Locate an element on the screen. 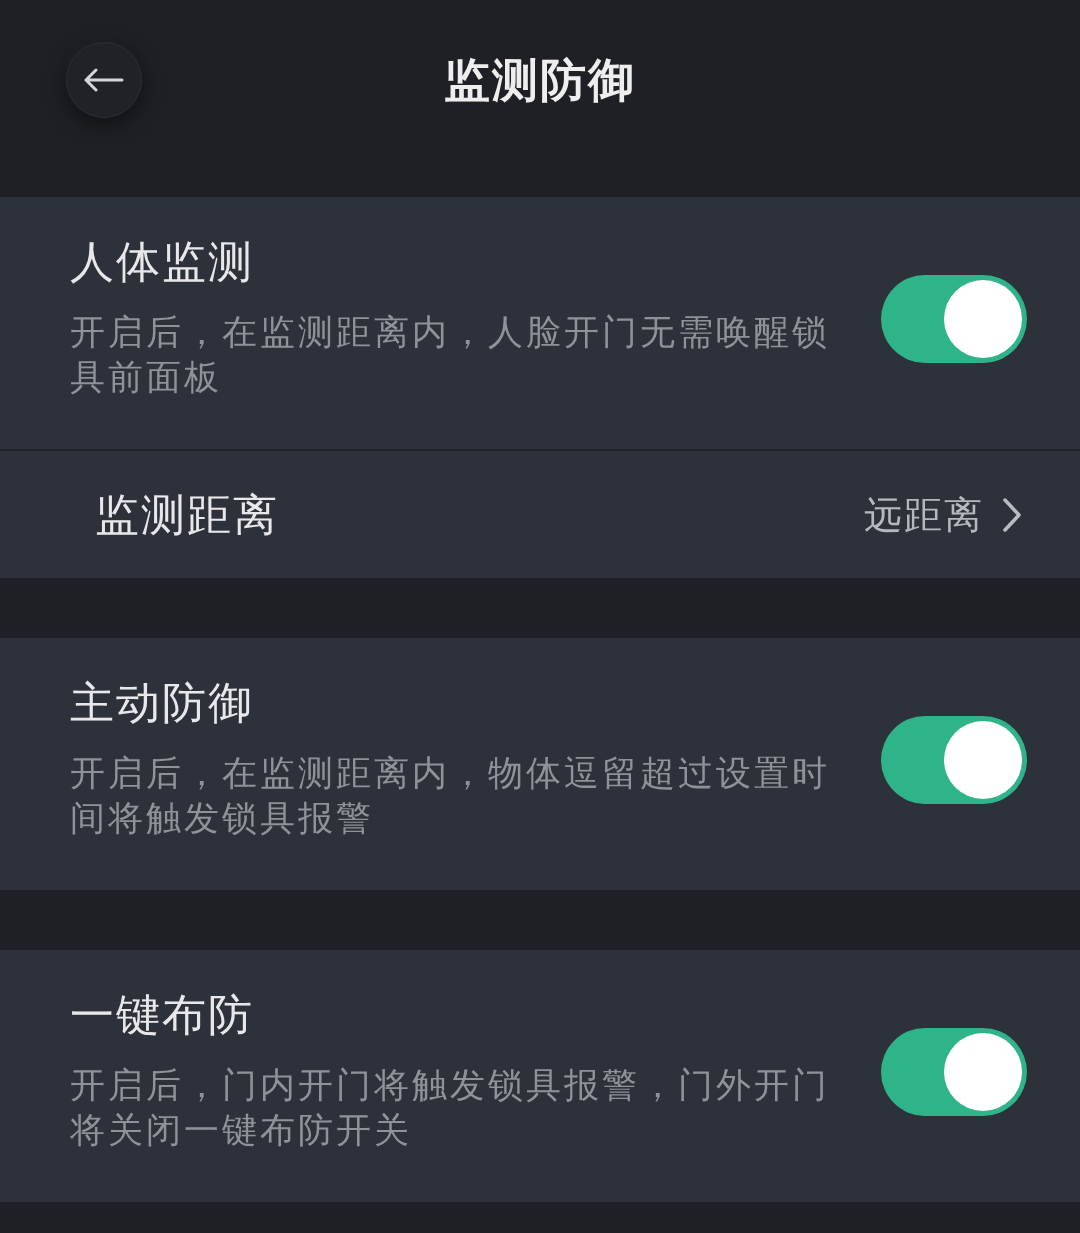  chevron-right-icon is located at coordinates (1012, 514).